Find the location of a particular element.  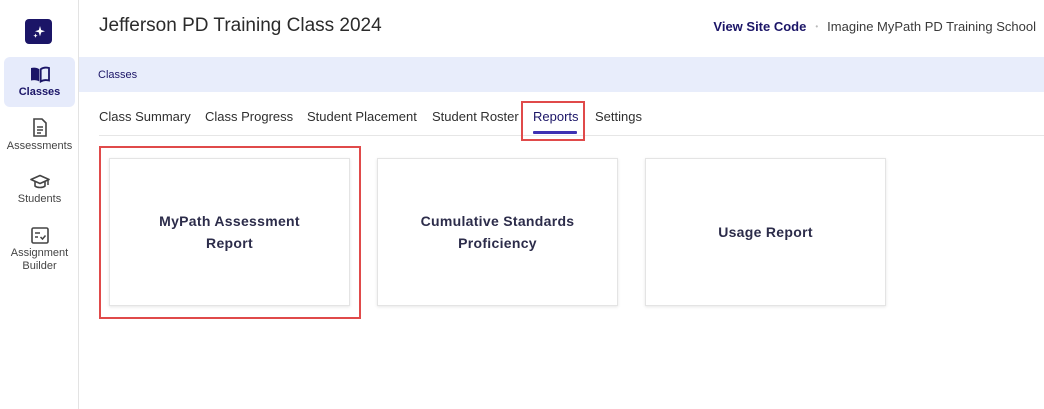

app-logo is located at coordinates (38, 31).